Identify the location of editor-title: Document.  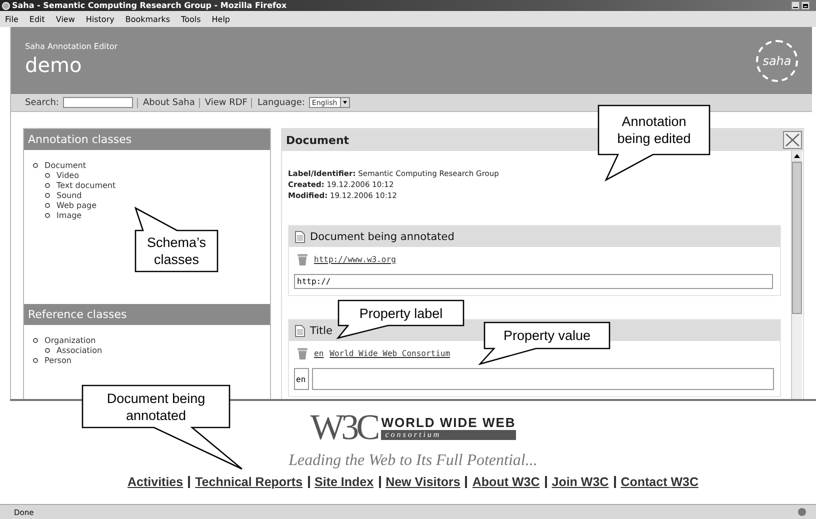
(318, 140).